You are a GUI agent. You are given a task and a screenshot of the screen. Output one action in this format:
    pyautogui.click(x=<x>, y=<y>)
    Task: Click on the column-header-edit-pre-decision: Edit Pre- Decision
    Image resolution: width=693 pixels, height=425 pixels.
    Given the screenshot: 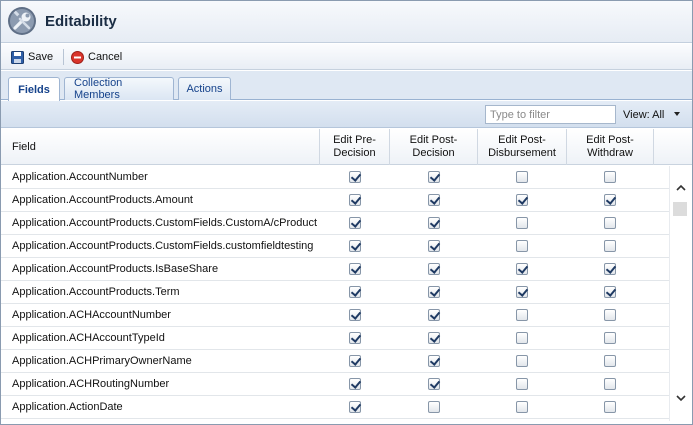 What is the action you would take?
    pyautogui.click(x=355, y=147)
    